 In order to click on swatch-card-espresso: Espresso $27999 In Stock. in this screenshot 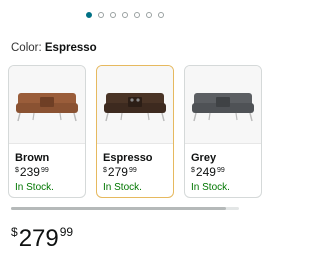, I will do `click(135, 131)`.